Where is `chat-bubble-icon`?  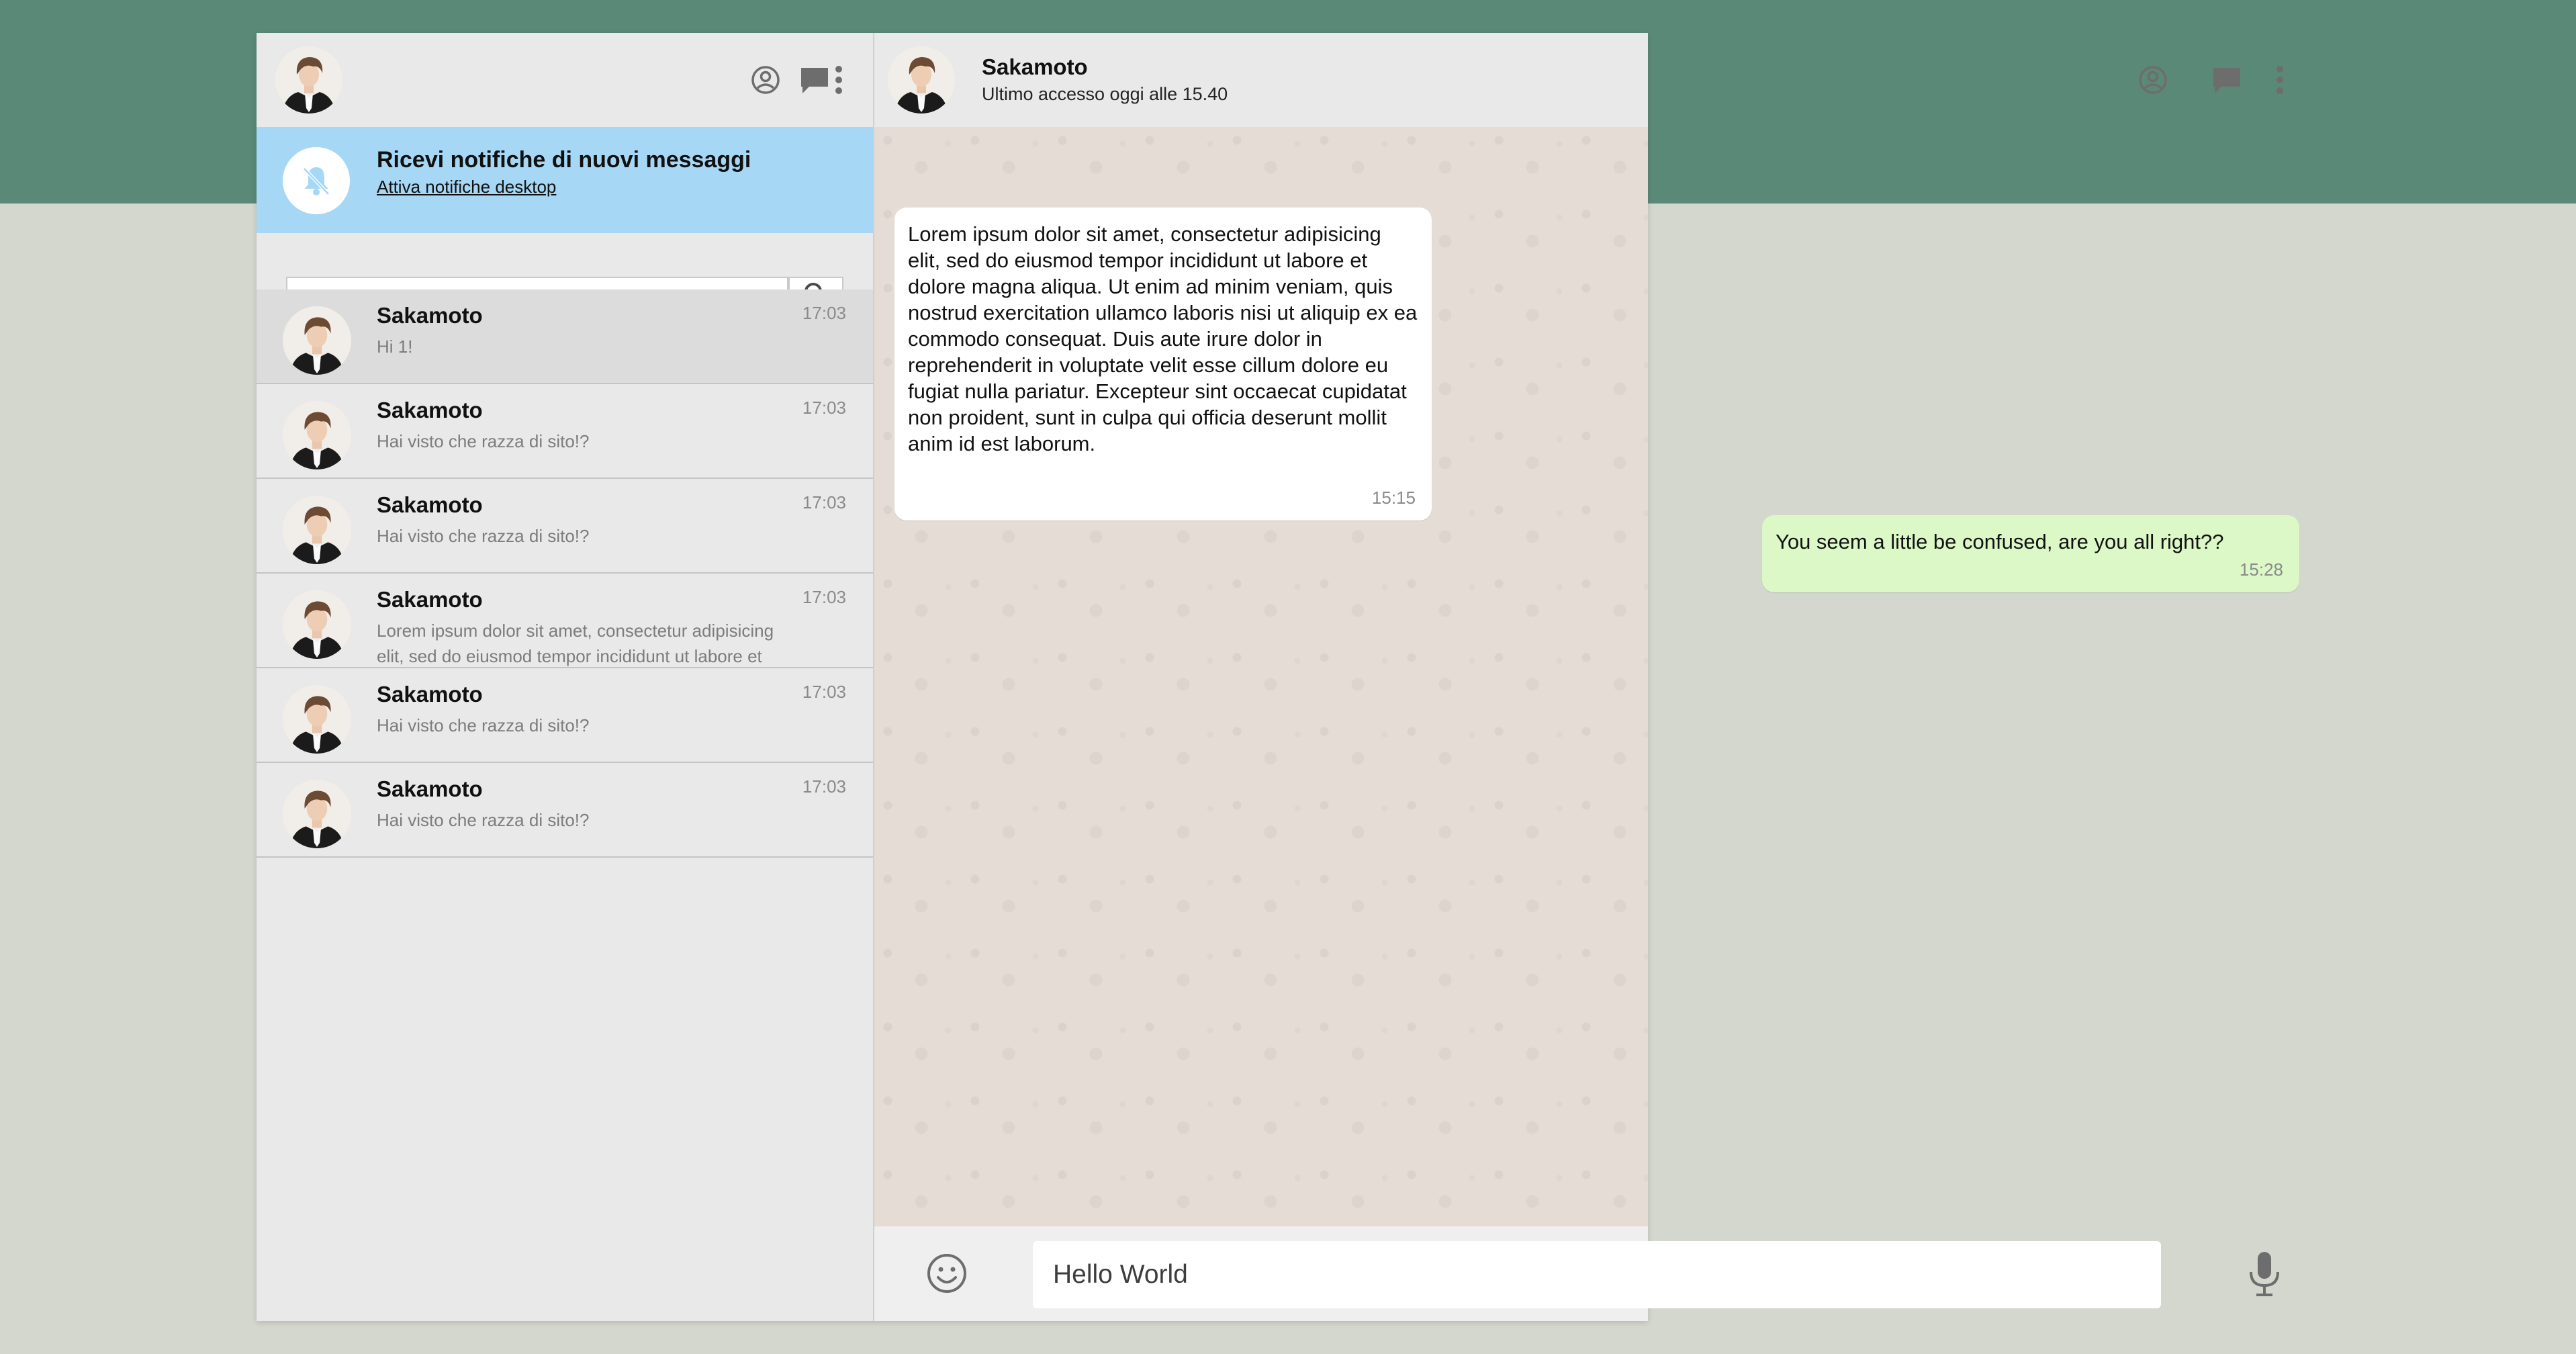
chat-bubble-icon is located at coordinates (2226, 79).